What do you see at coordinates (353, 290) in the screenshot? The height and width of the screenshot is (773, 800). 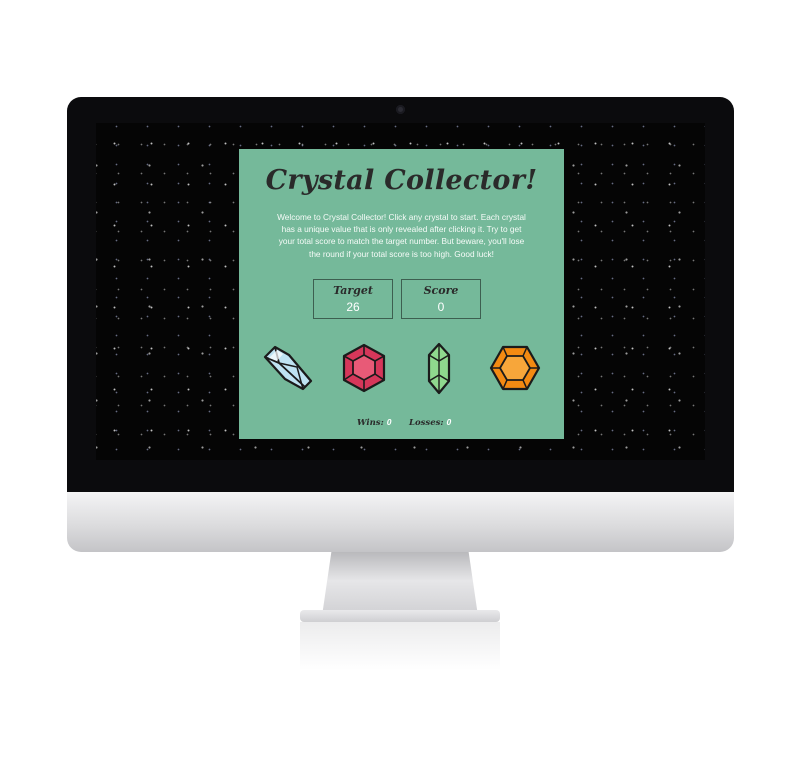 I see `target-label: Target` at bounding box center [353, 290].